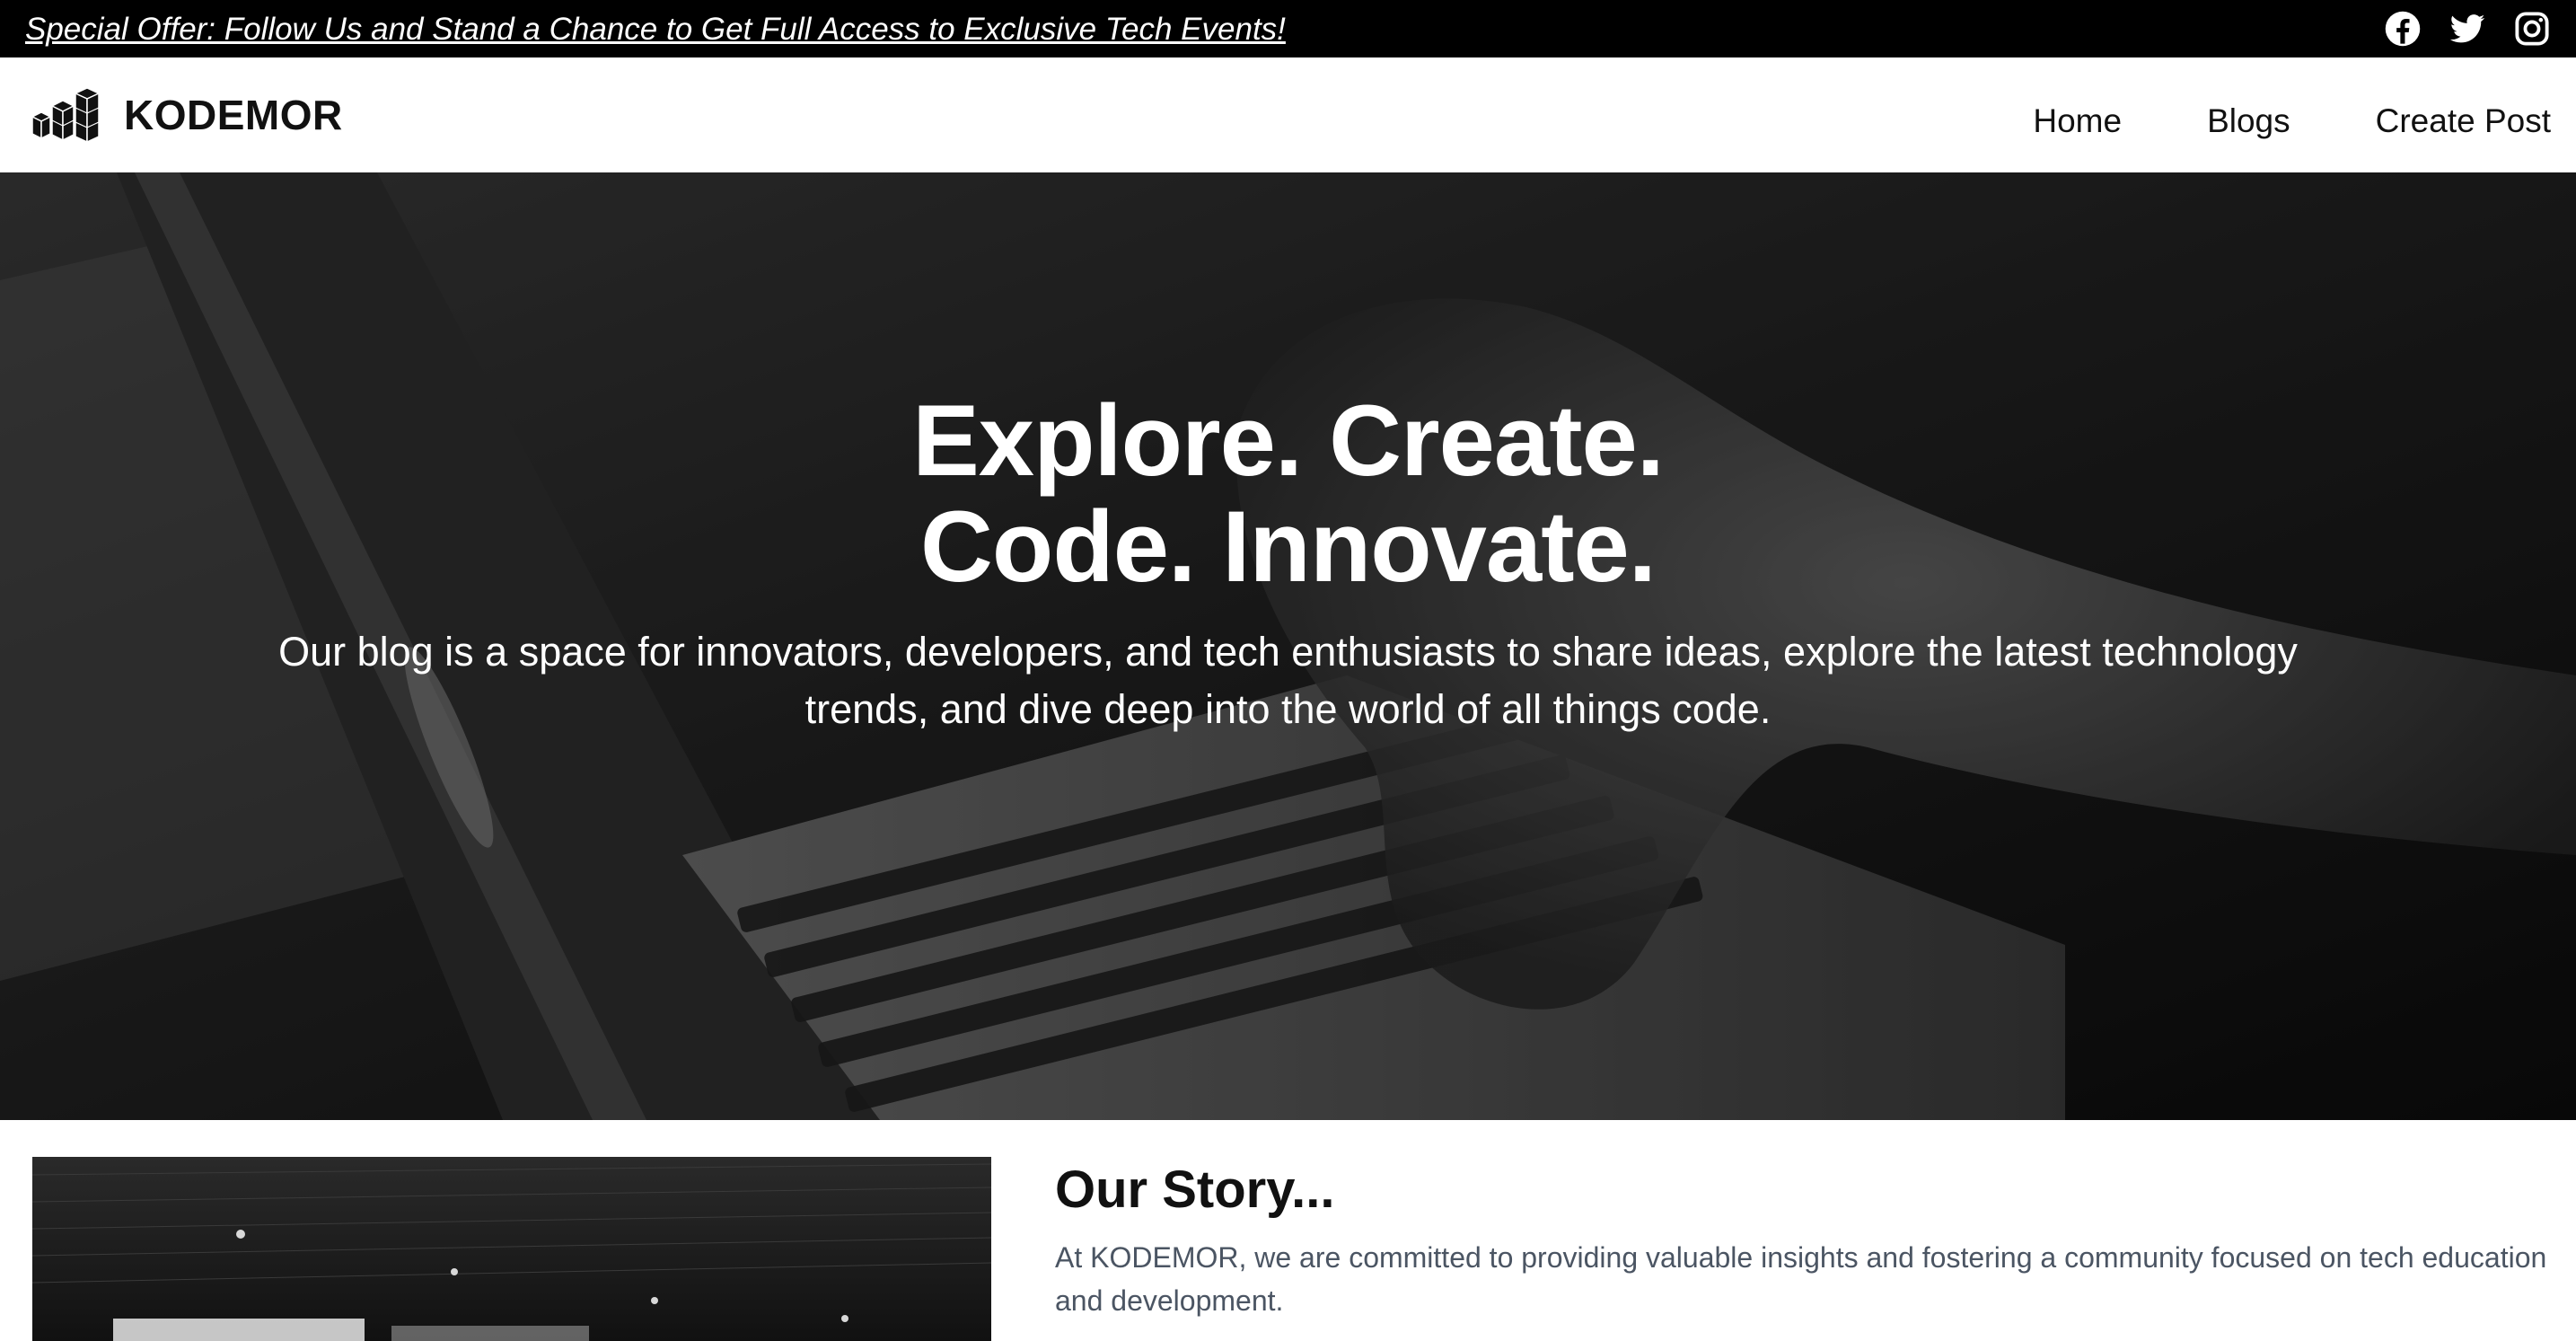  Describe the element at coordinates (2248, 121) in the screenshot. I see `nav-blogs: Blogs` at that location.